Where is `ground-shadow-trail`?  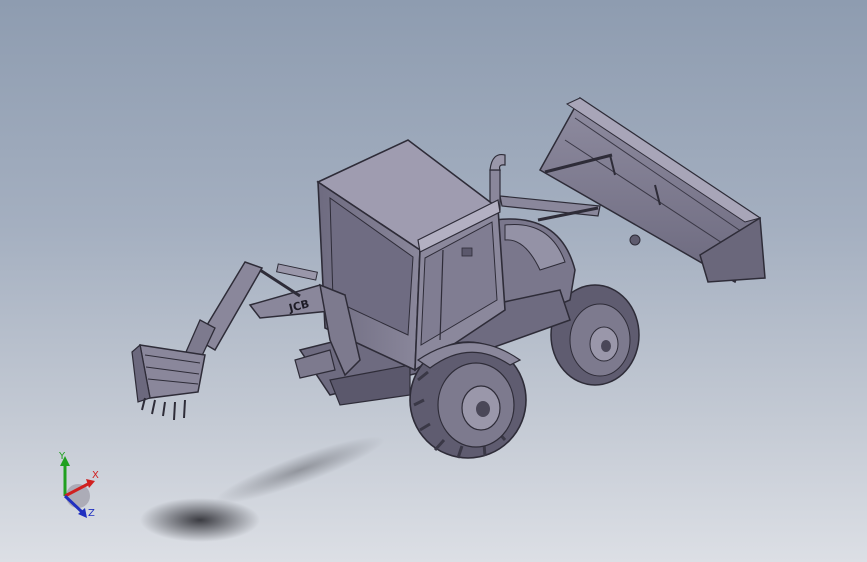 ground-shadow-trail is located at coordinates (300, 470).